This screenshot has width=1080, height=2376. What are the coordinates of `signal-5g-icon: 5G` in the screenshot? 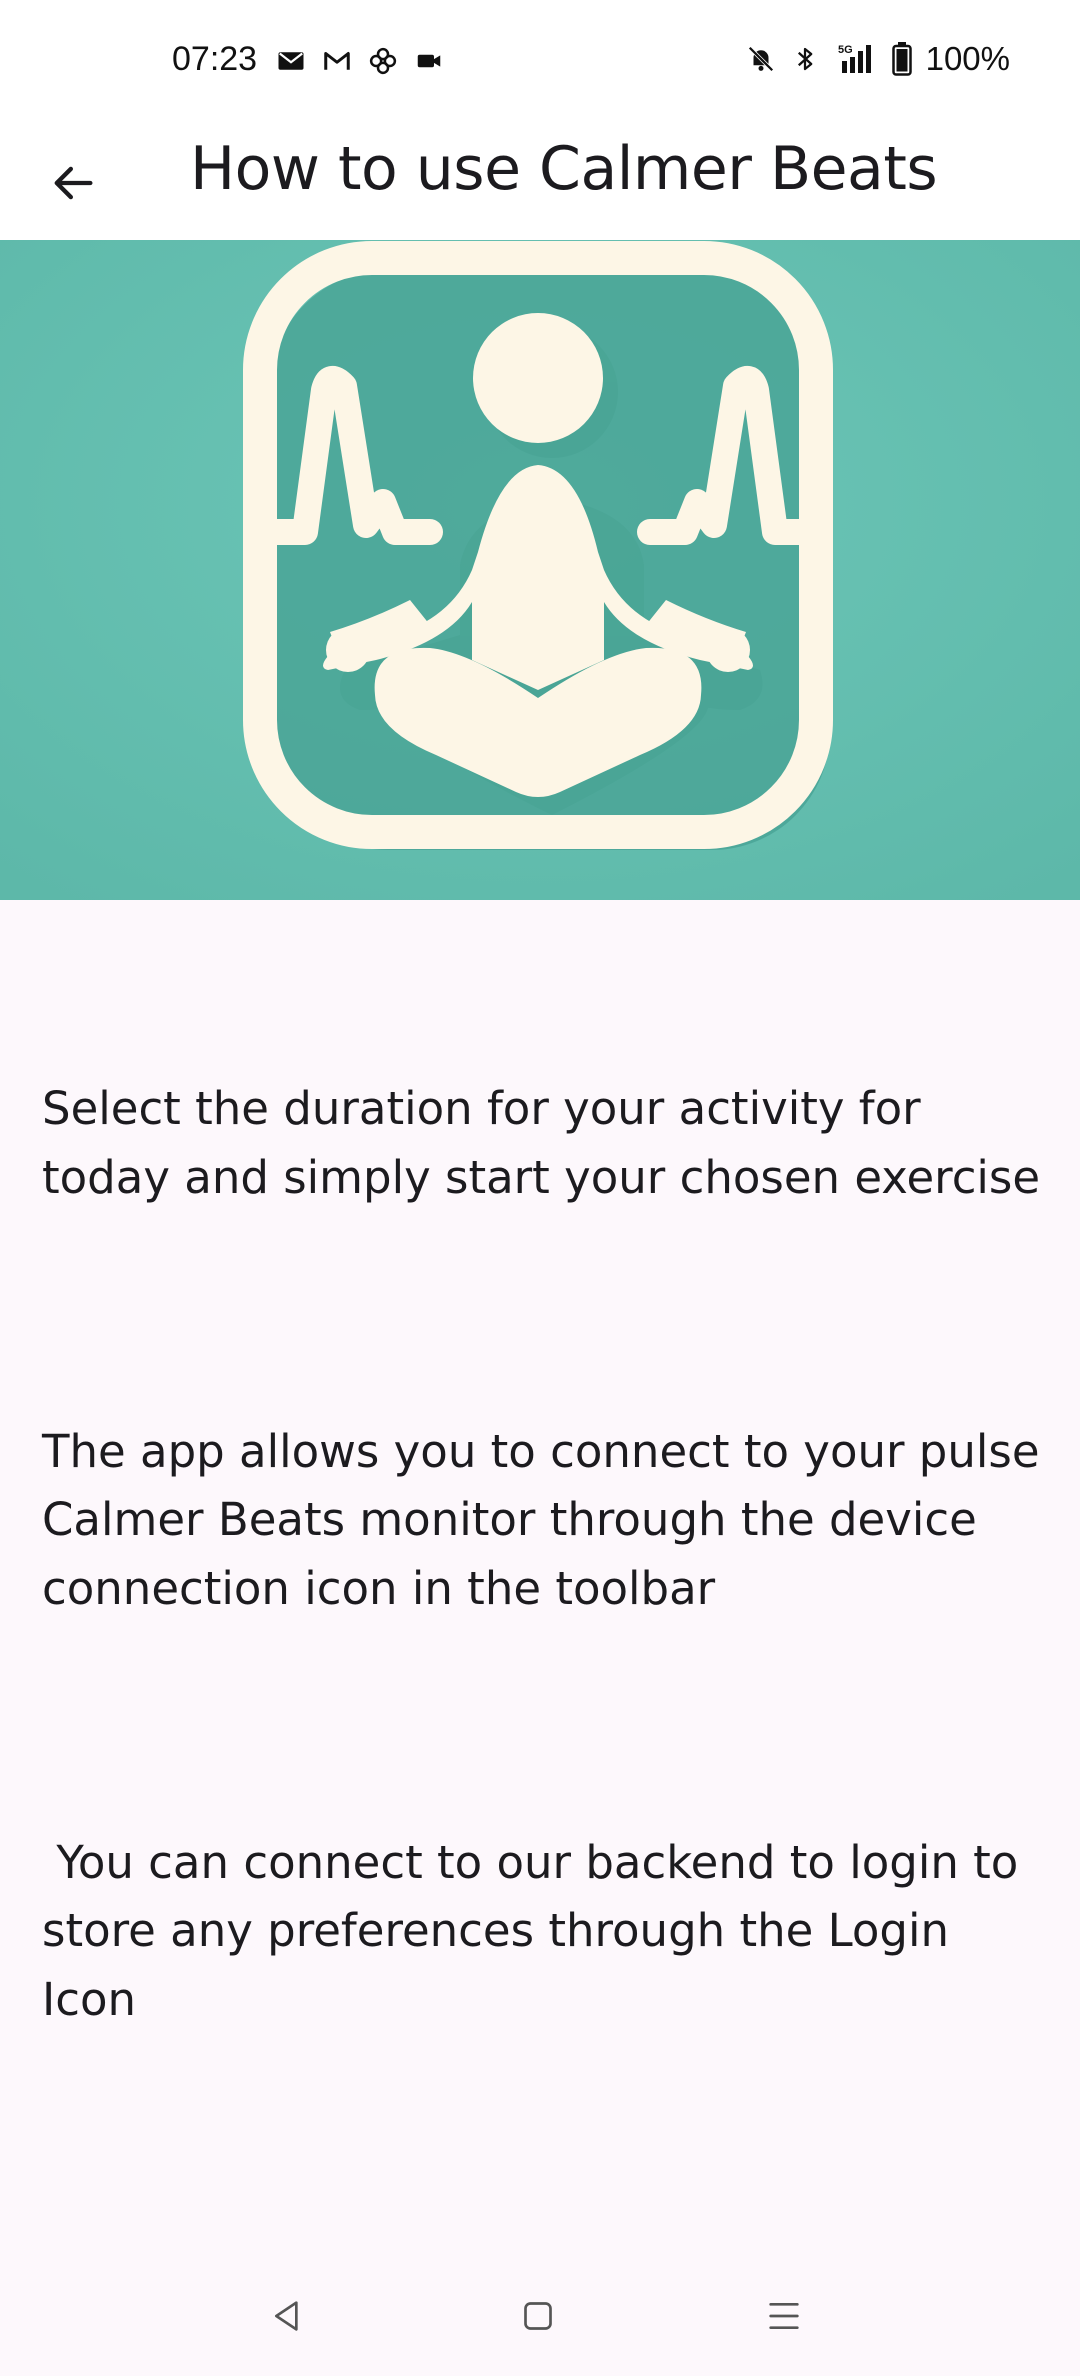 It's located at (854, 58).